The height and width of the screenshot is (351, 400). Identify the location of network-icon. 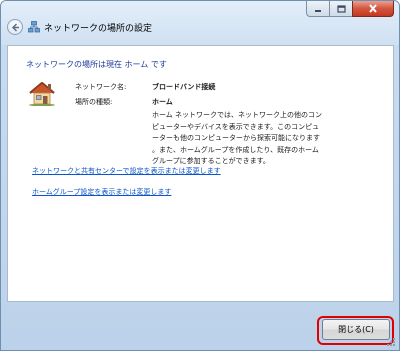
(34, 27).